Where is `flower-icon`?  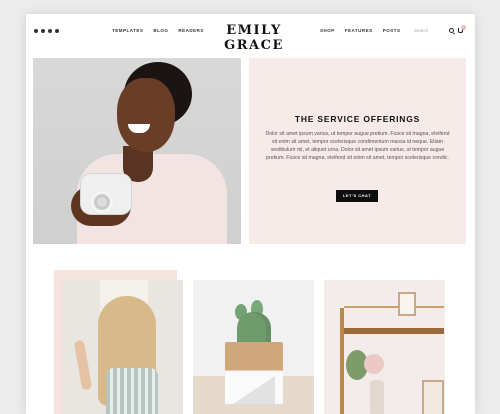
flower-icon is located at coordinates (374, 364).